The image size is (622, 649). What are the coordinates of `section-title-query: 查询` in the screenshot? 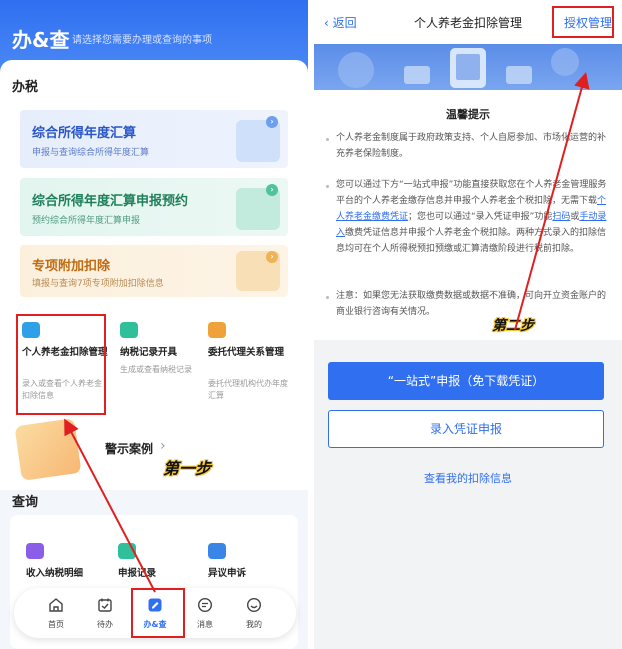 It's located at (25, 502).